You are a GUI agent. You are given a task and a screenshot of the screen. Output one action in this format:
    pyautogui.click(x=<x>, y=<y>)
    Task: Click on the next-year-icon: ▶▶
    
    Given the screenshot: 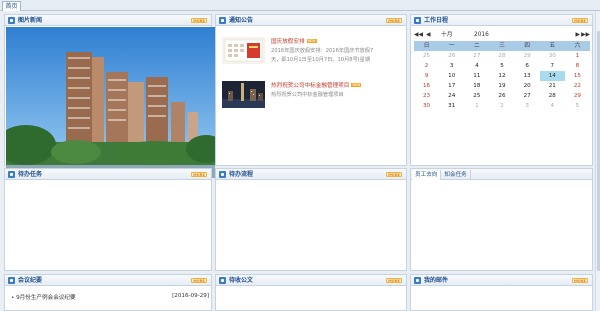 What is the action you would take?
    pyautogui.click(x=585, y=35)
    